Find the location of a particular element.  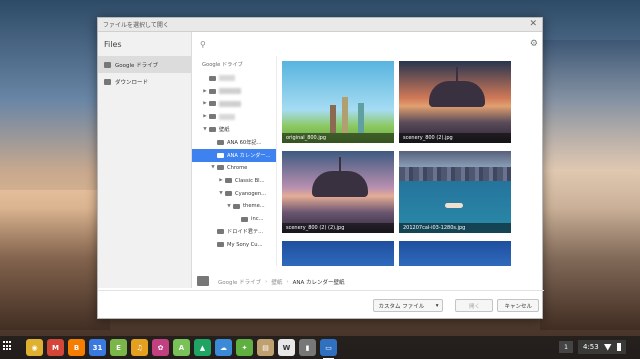

breadcrumb-current: ANA カレンダー壁紙 is located at coordinates (319, 282).